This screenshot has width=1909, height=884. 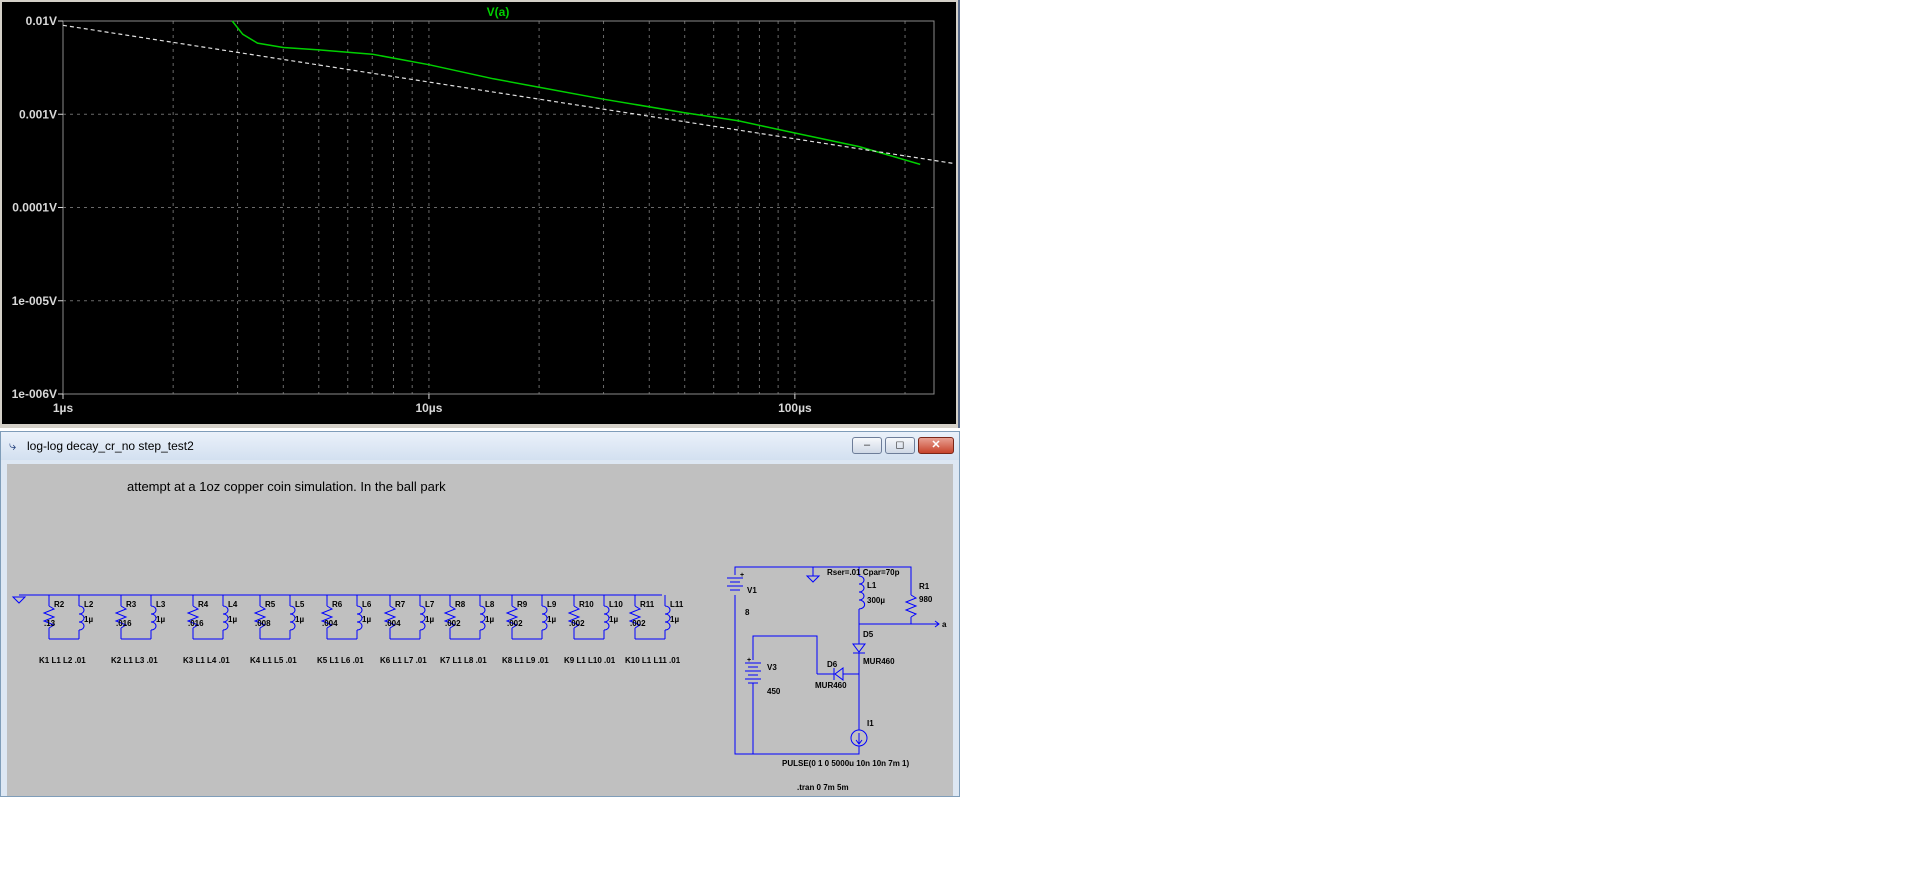 What do you see at coordinates (870, 723) in the screenshot?
I see `i1-name: I1` at bounding box center [870, 723].